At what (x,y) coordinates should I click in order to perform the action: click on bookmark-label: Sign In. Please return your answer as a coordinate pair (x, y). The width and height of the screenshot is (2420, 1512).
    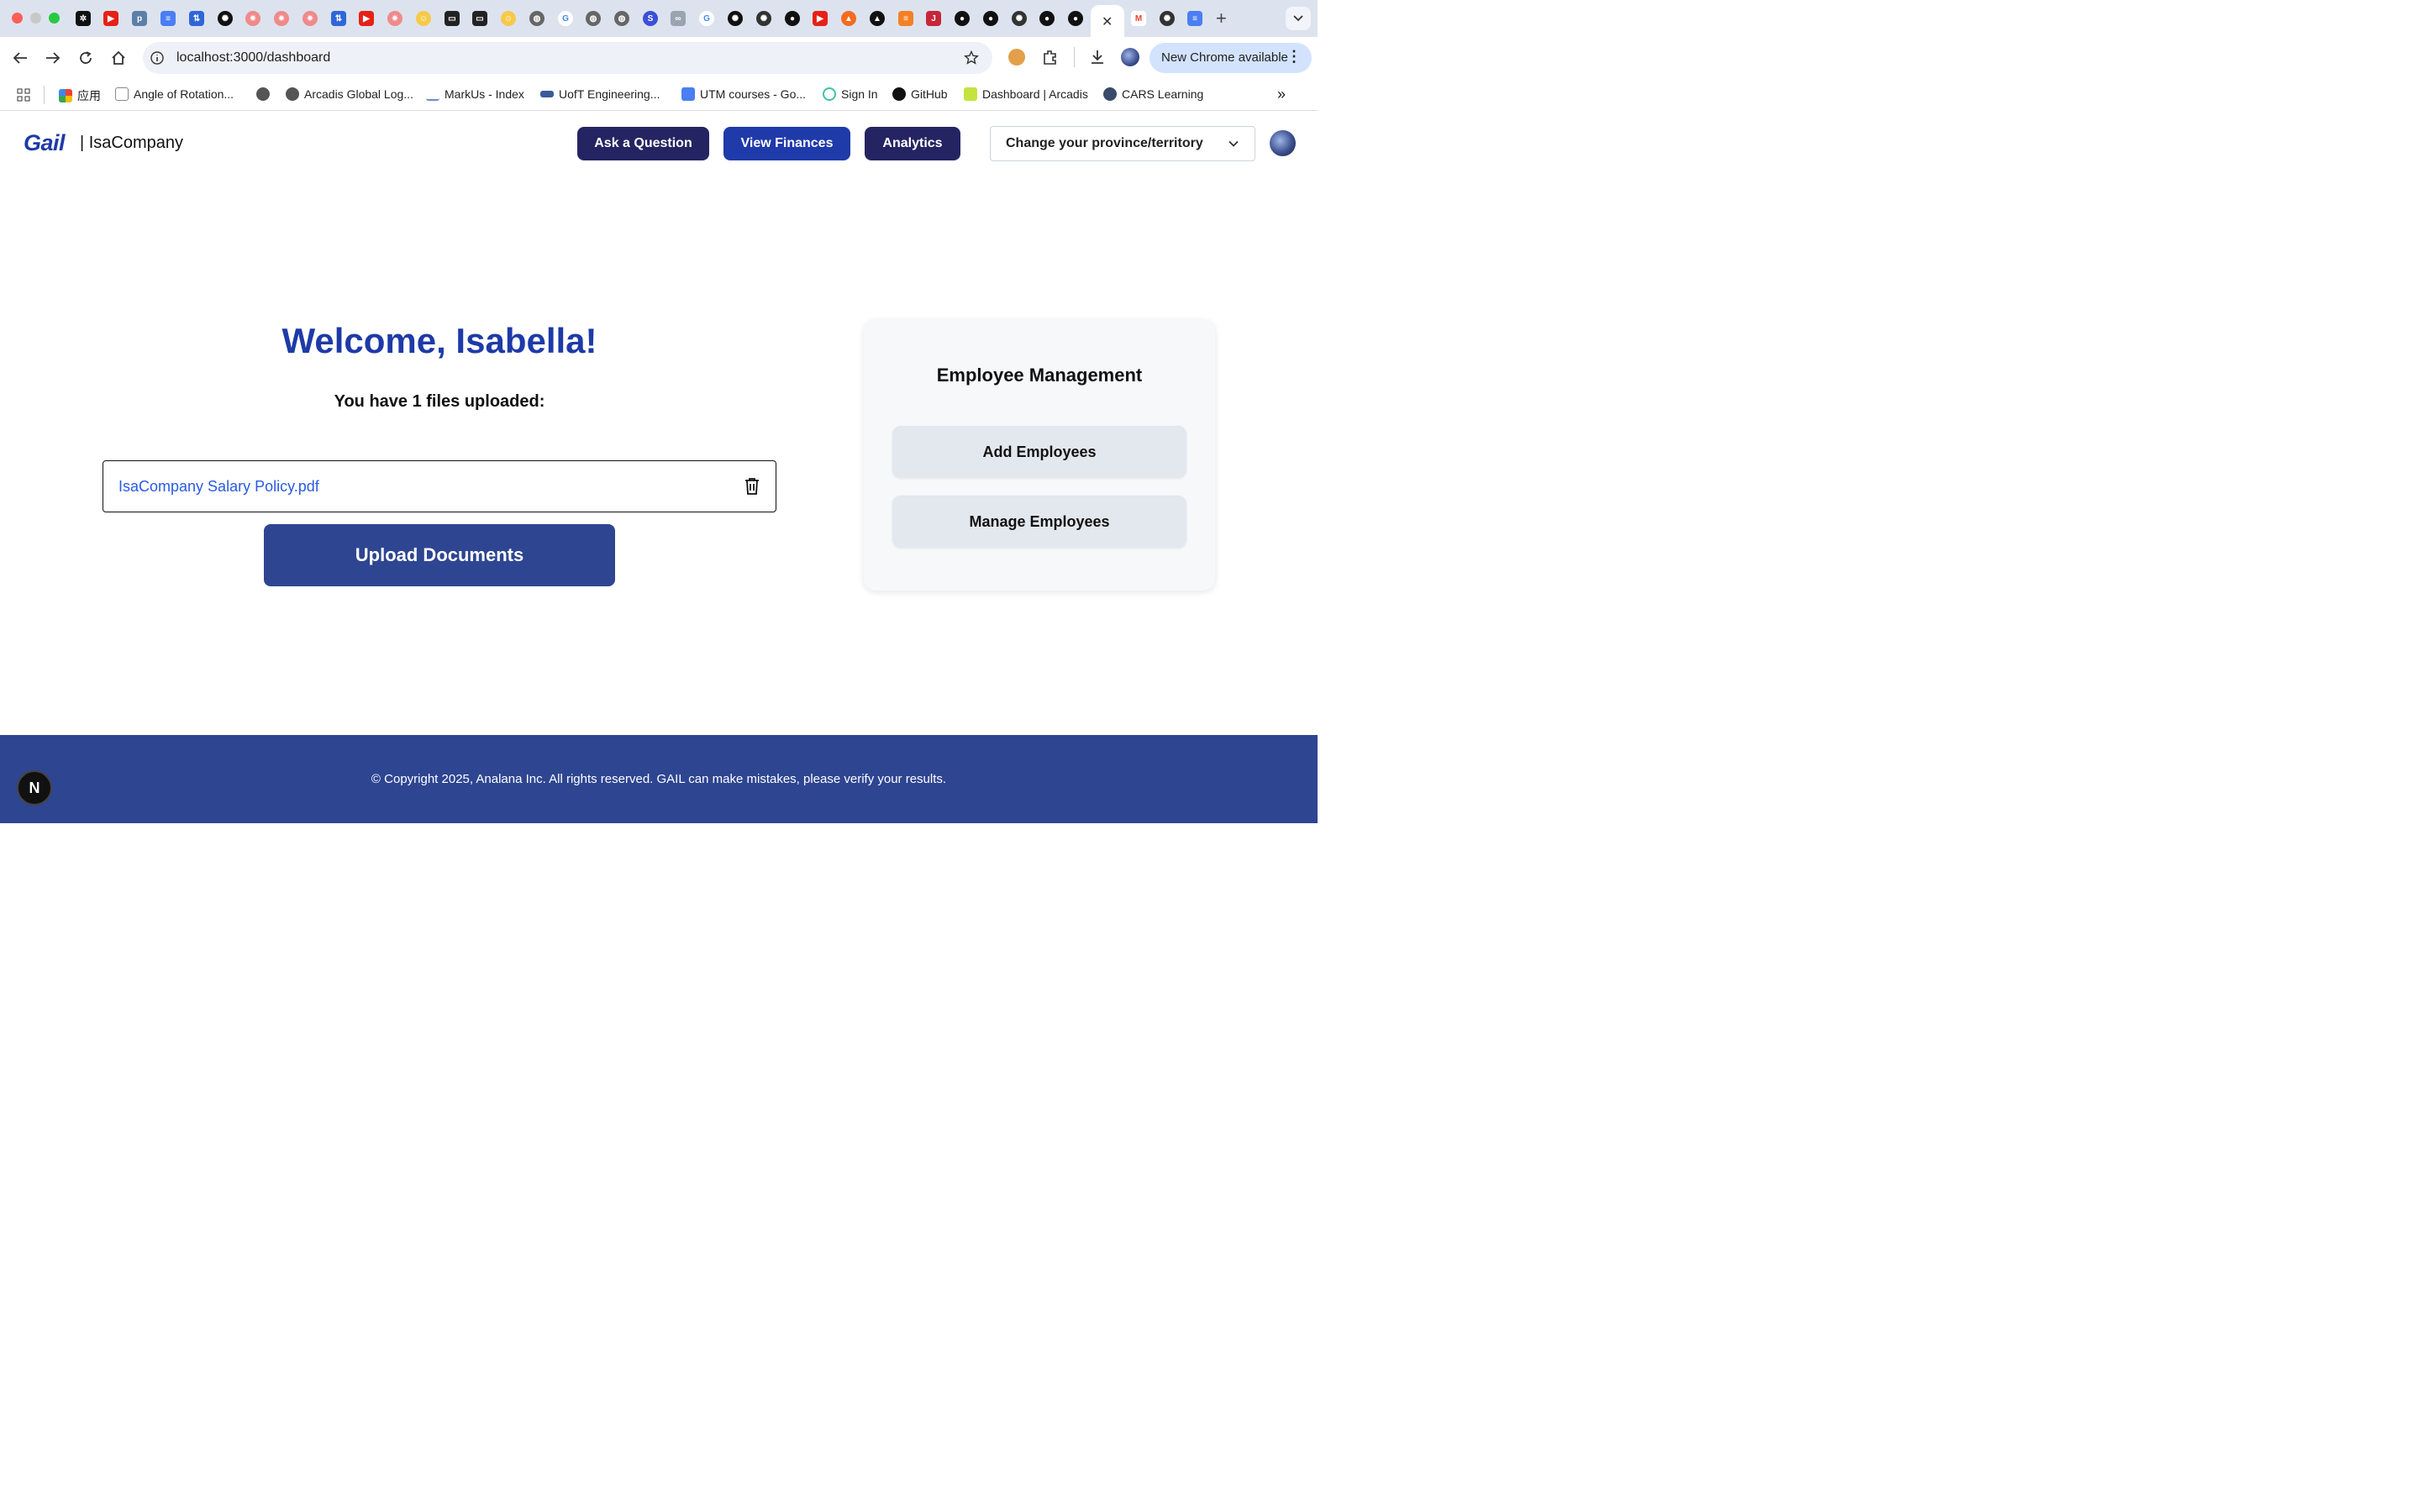
    Looking at the image, I should click on (859, 94).